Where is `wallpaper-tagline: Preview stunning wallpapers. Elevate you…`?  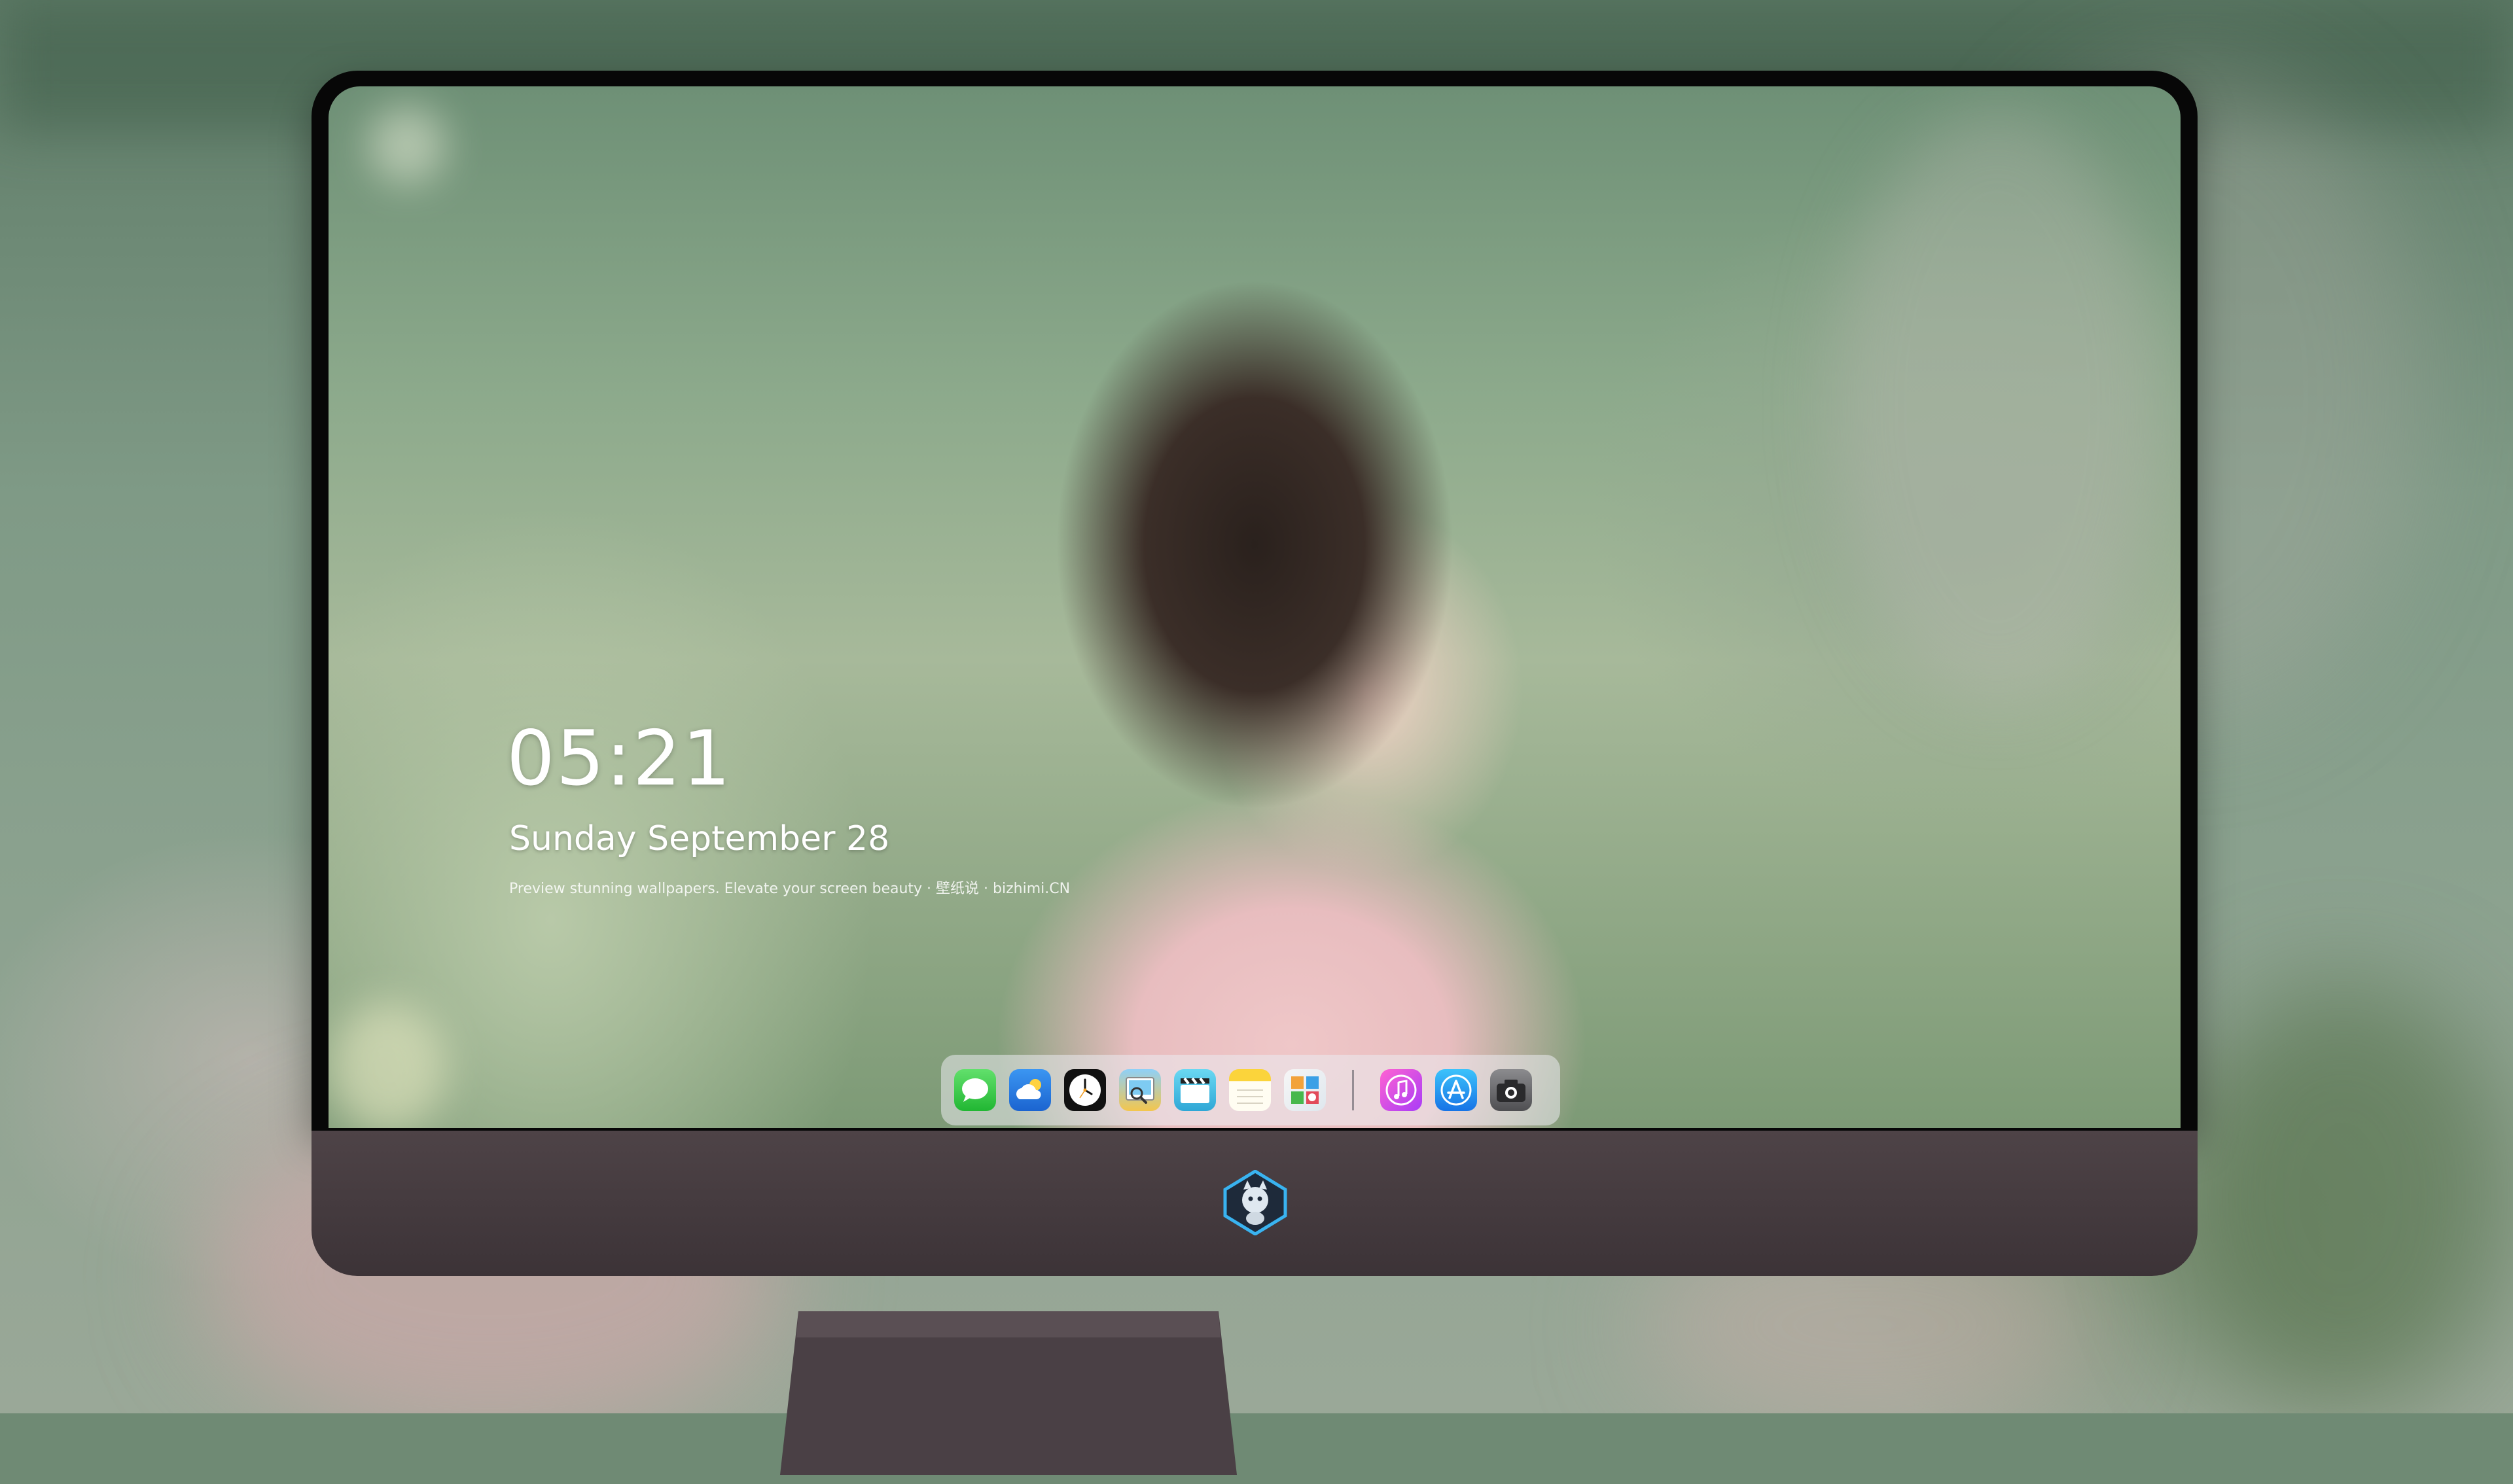 wallpaper-tagline: Preview stunning wallpapers. Elevate you… is located at coordinates (790, 889).